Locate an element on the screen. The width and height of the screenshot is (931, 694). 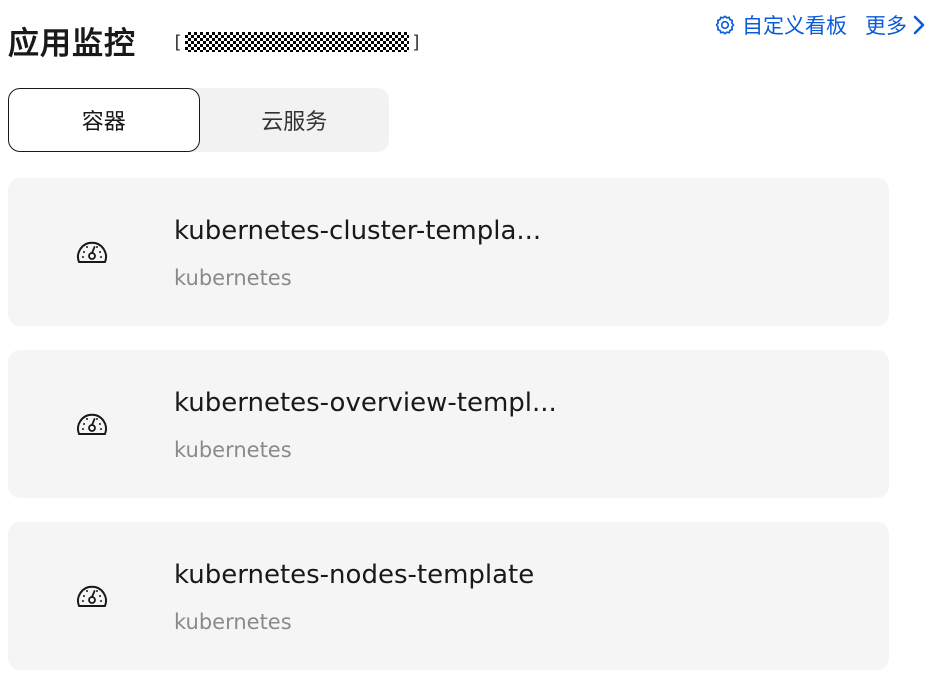
customize-dashboard-link: 自定义看板 is located at coordinates (780, 25).